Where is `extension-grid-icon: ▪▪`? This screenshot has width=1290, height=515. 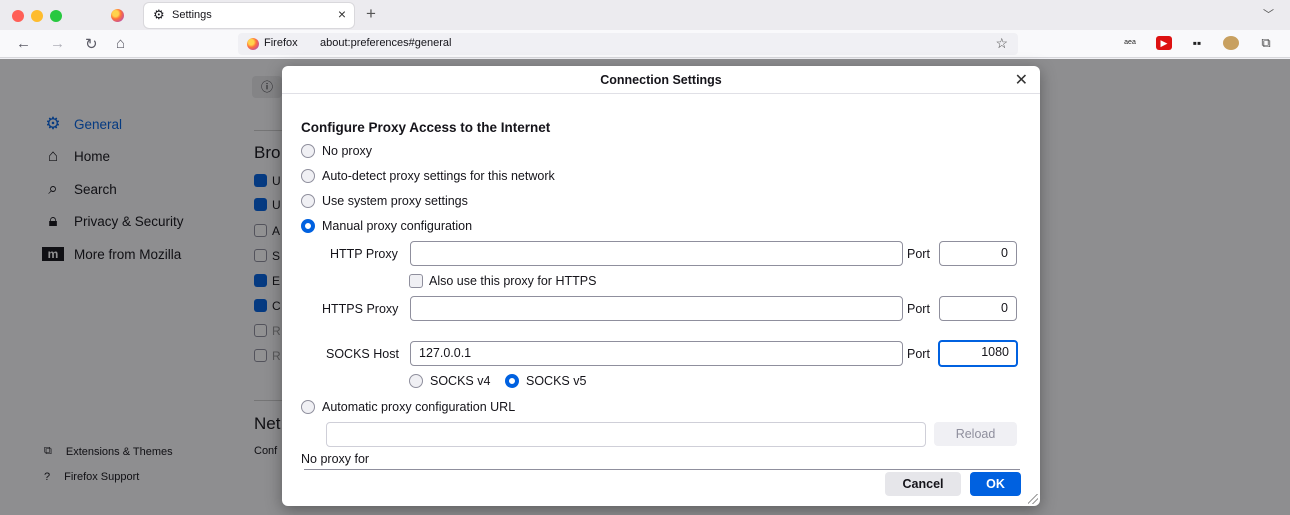
extension-grid-icon: ▪▪ is located at coordinates (1197, 43).